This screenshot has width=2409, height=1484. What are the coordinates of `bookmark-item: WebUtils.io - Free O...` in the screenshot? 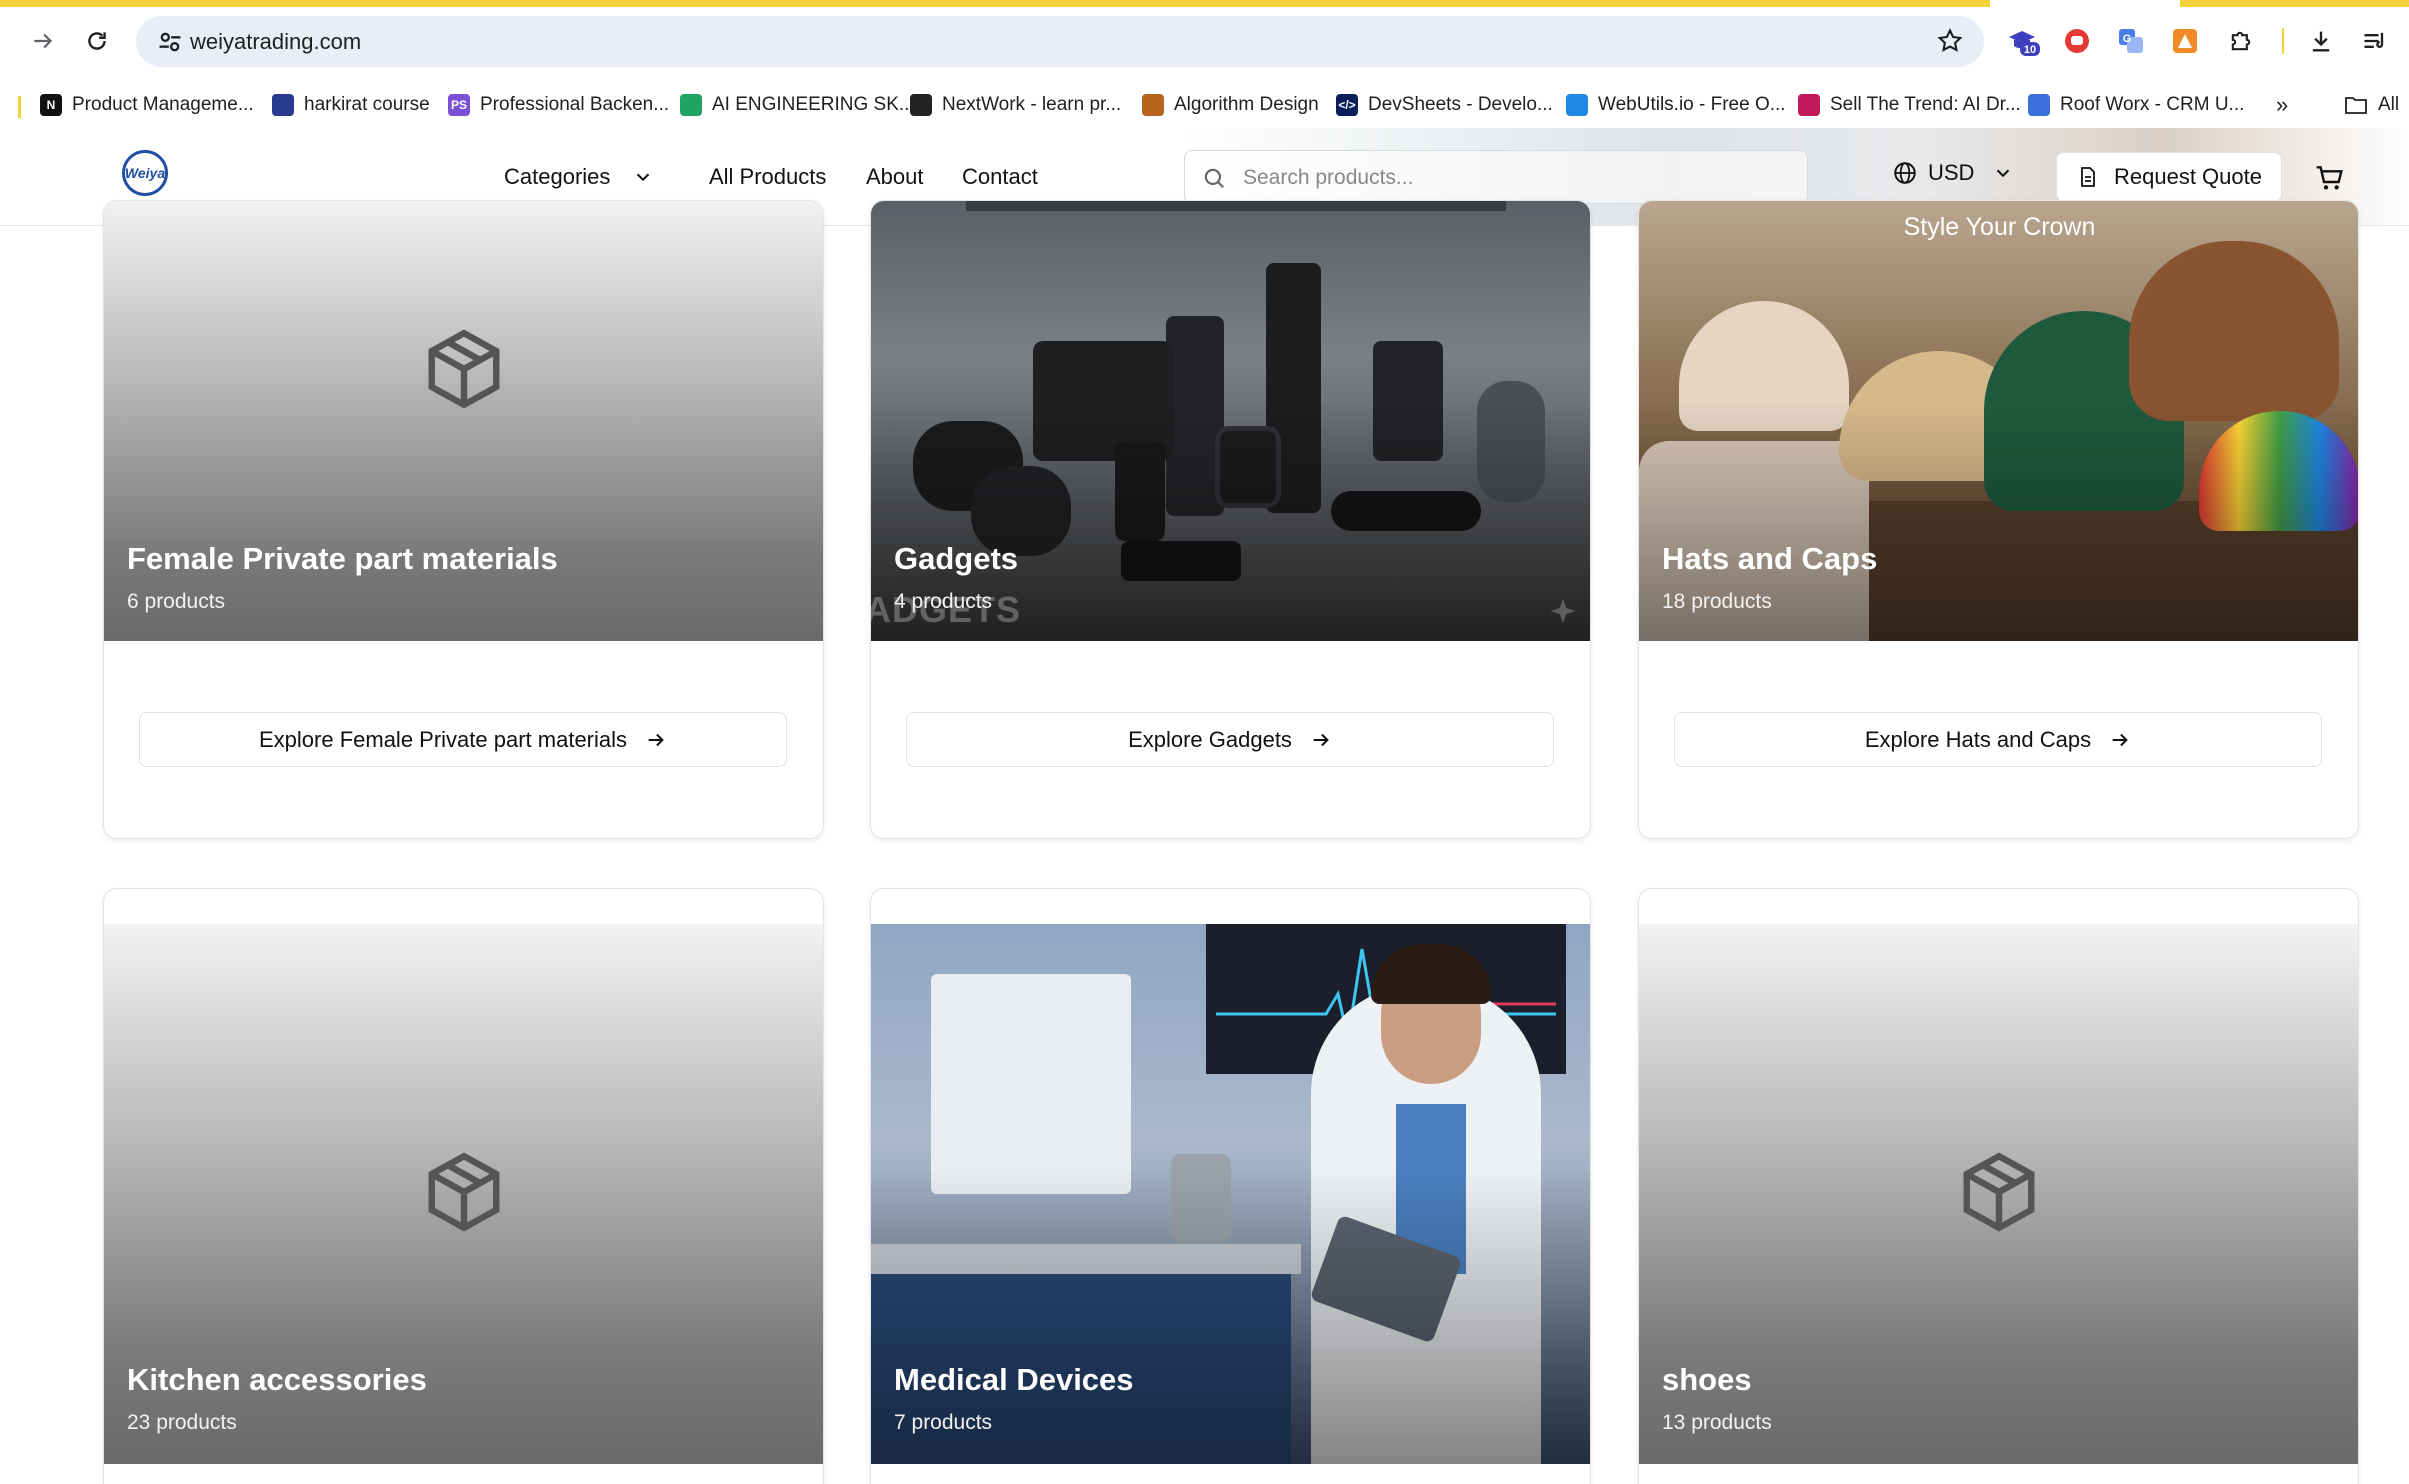 It's located at (1676, 105).